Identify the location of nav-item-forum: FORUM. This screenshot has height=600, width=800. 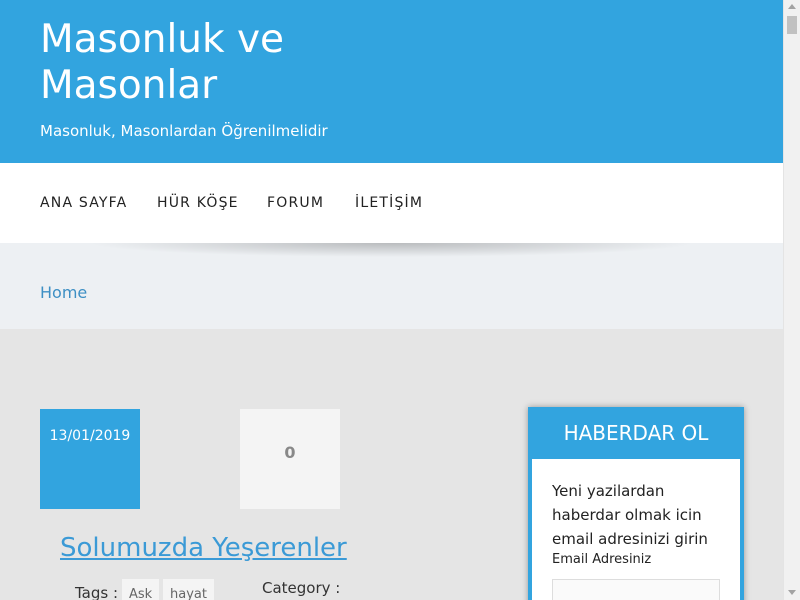
(295, 203).